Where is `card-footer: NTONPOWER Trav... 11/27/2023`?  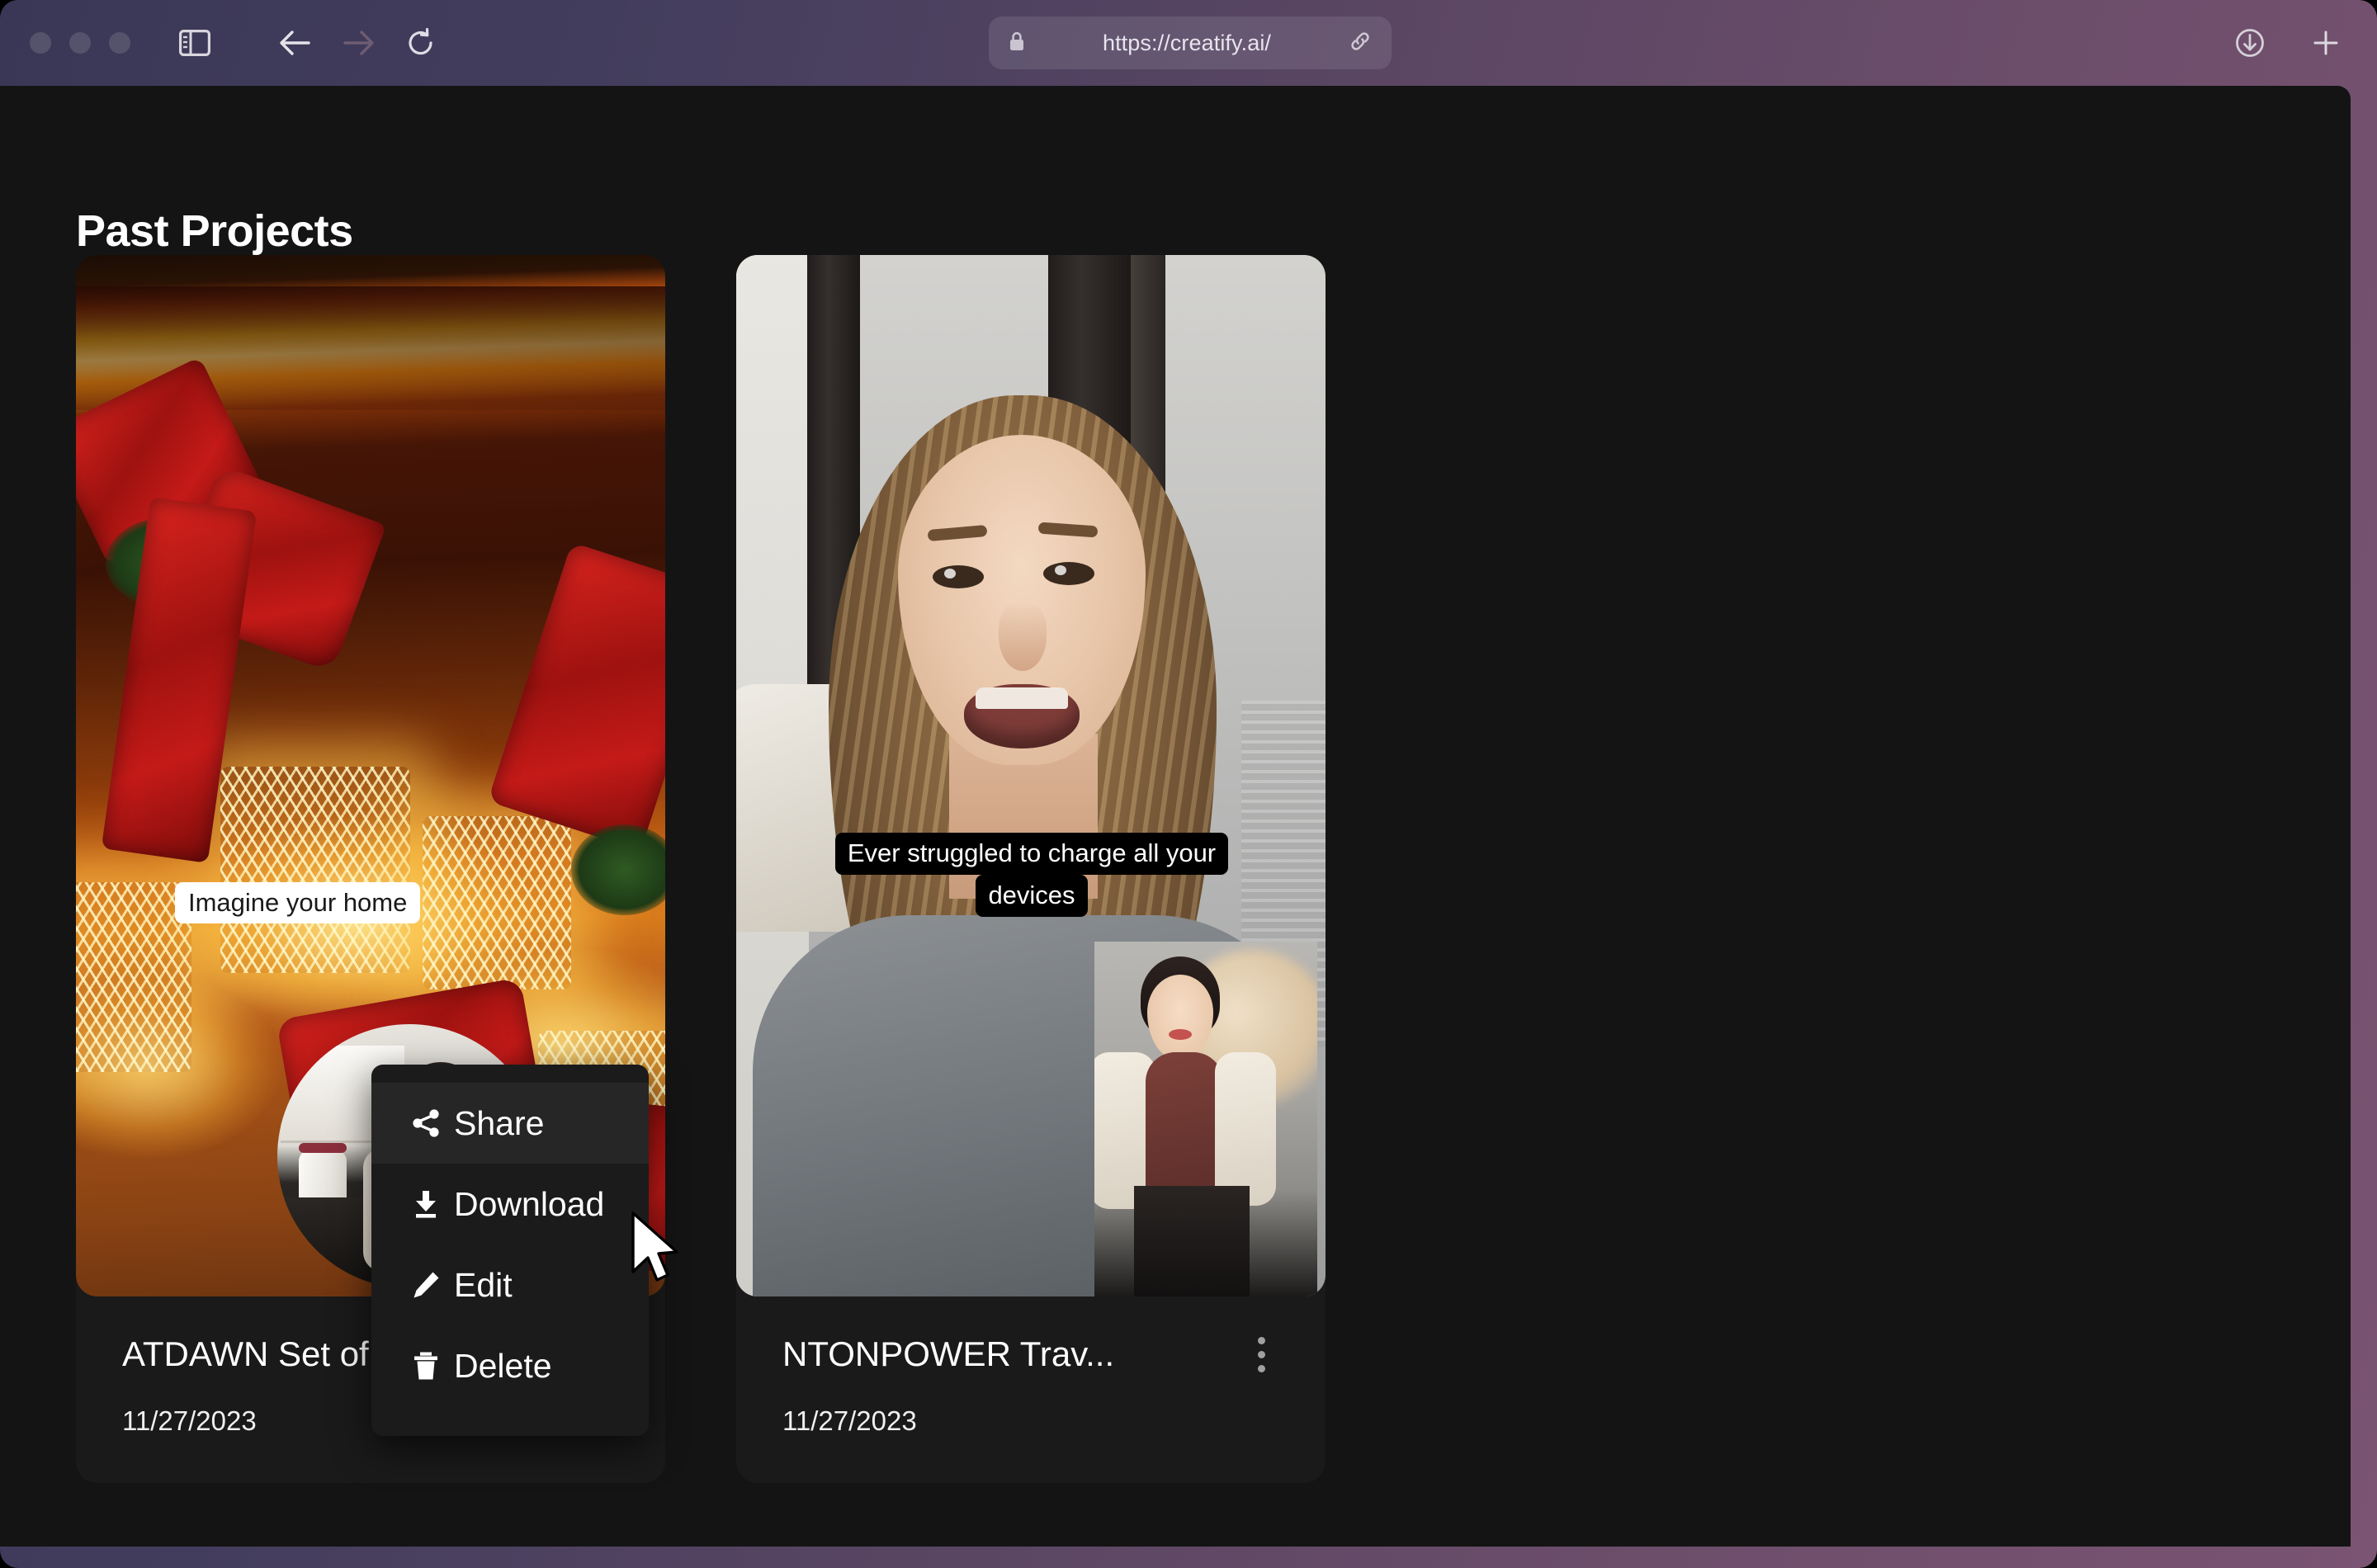
card-footer: NTONPOWER Trav... 11/27/2023 is located at coordinates (1031, 1389).